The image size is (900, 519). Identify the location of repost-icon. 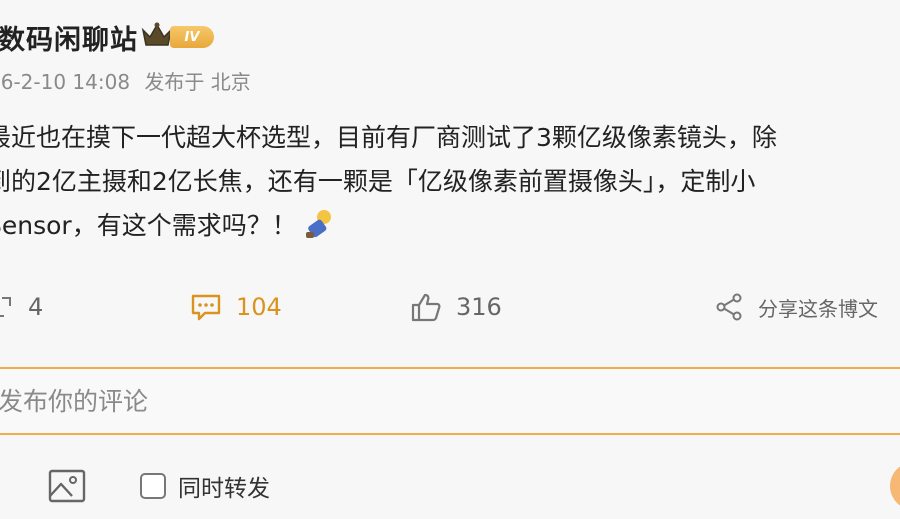
(5, 307).